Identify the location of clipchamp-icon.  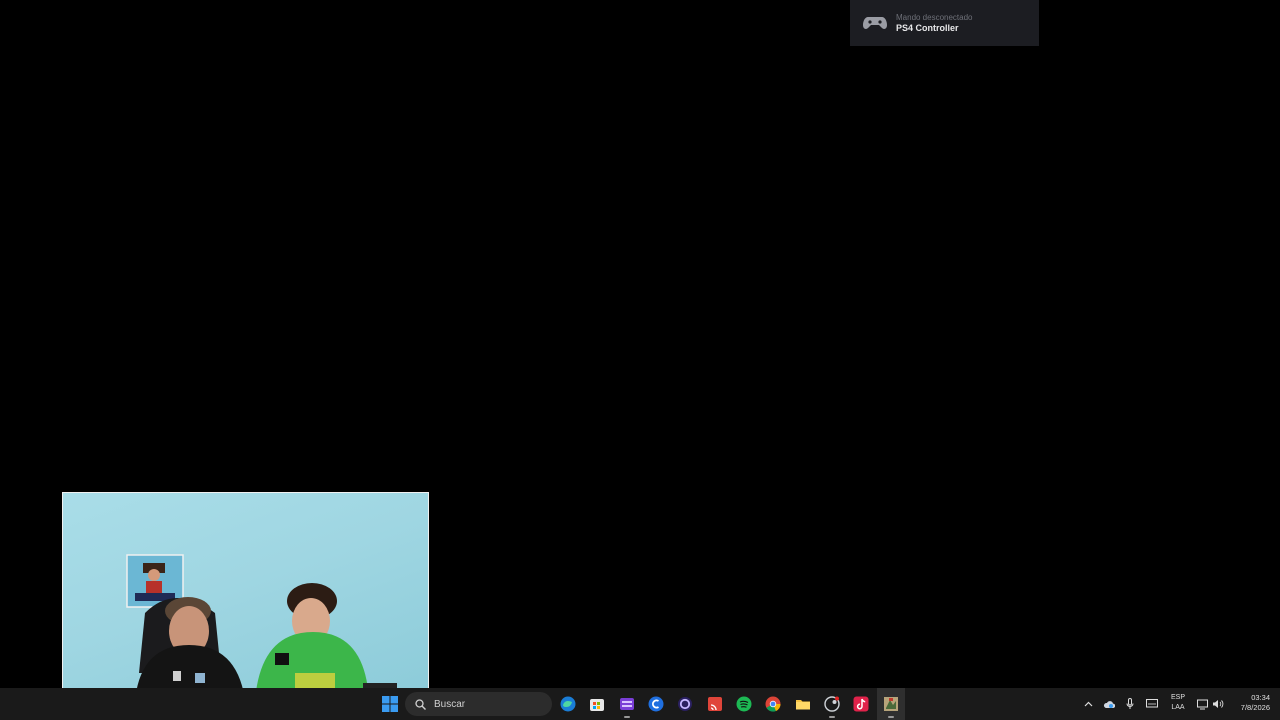
(627, 704).